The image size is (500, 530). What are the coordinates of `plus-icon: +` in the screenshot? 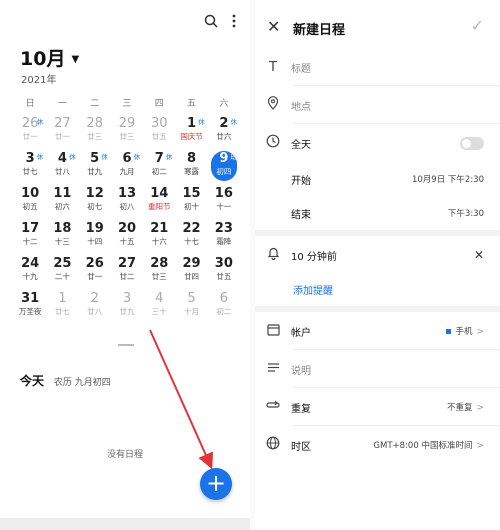 It's located at (216, 483).